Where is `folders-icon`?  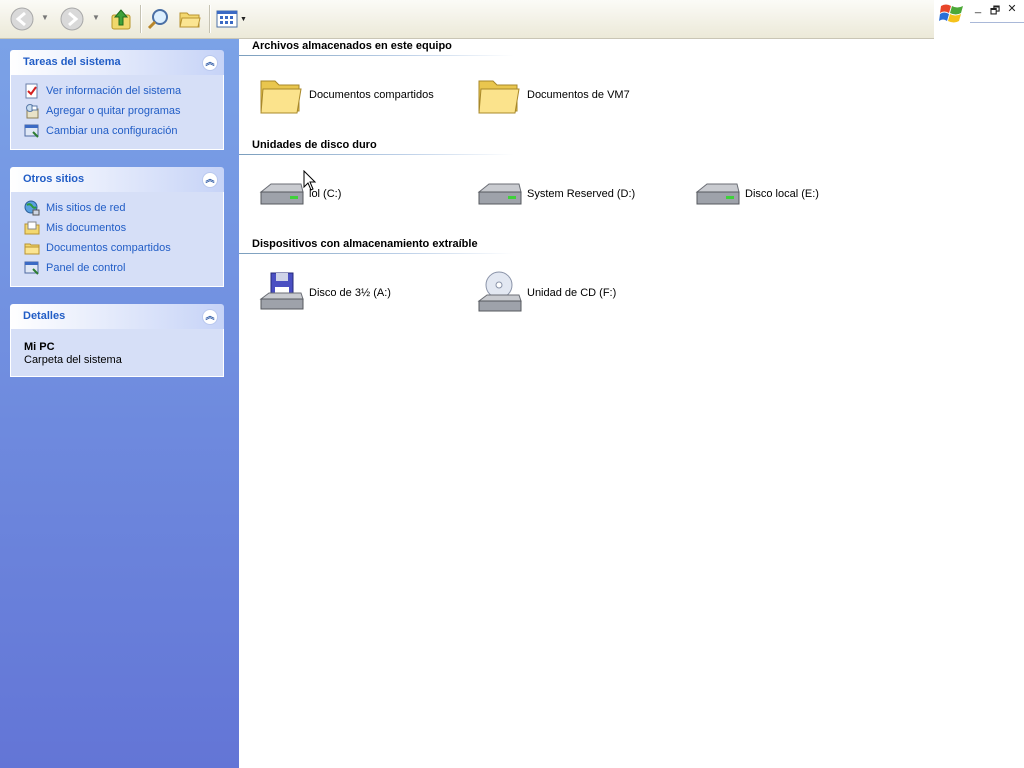
folders-icon is located at coordinates (190, 20).